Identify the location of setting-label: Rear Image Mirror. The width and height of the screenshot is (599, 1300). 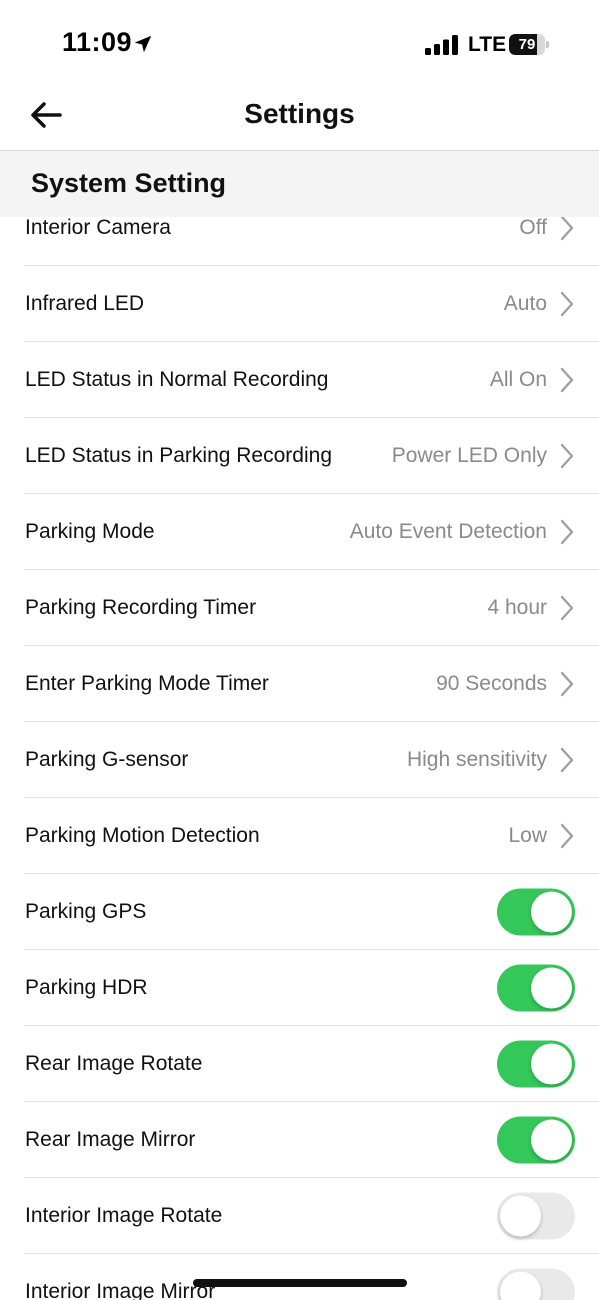
(110, 1139).